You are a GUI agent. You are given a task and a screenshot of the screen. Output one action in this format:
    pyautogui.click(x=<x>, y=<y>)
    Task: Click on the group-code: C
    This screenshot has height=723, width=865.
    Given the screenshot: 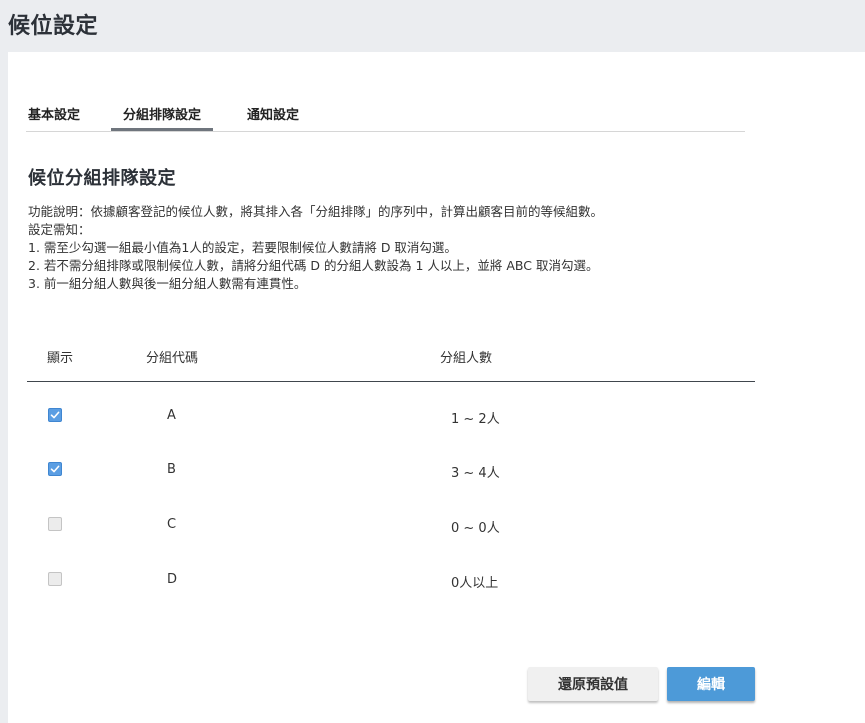 What is the action you would take?
    pyautogui.click(x=172, y=524)
    